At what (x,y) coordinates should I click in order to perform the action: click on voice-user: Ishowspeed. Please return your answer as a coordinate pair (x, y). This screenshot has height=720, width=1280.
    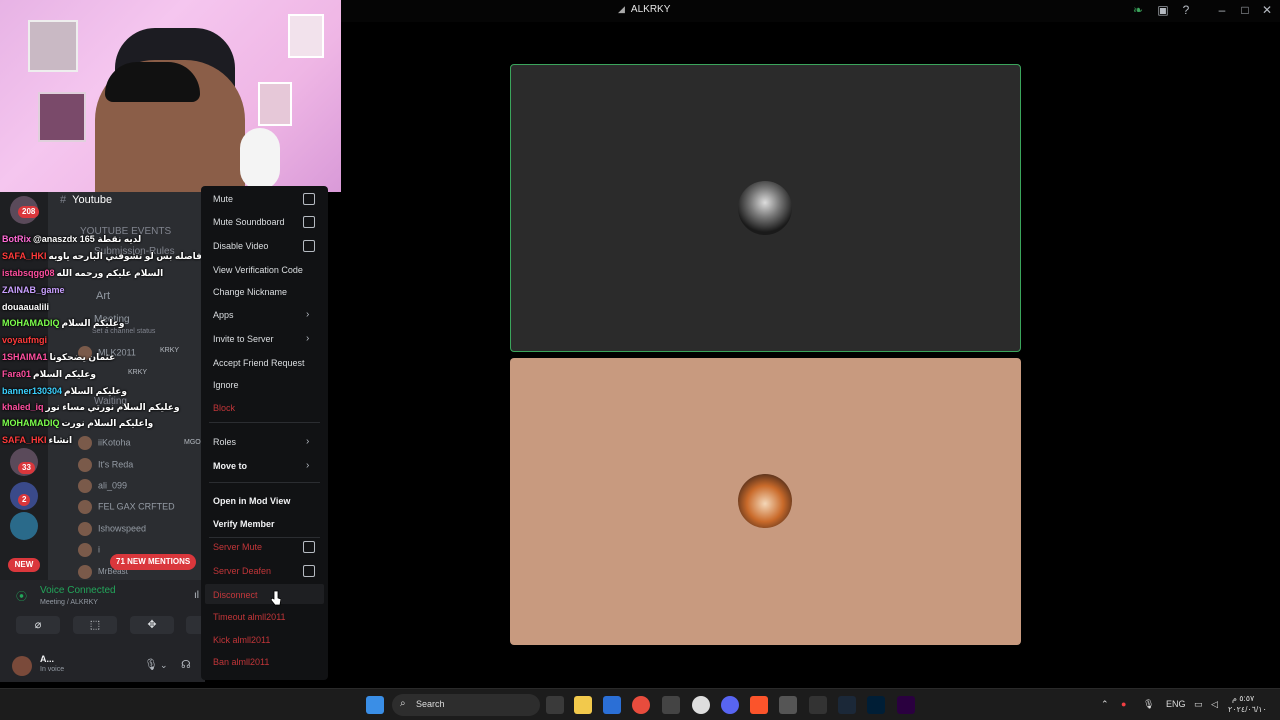
    Looking at the image, I should click on (112, 530).